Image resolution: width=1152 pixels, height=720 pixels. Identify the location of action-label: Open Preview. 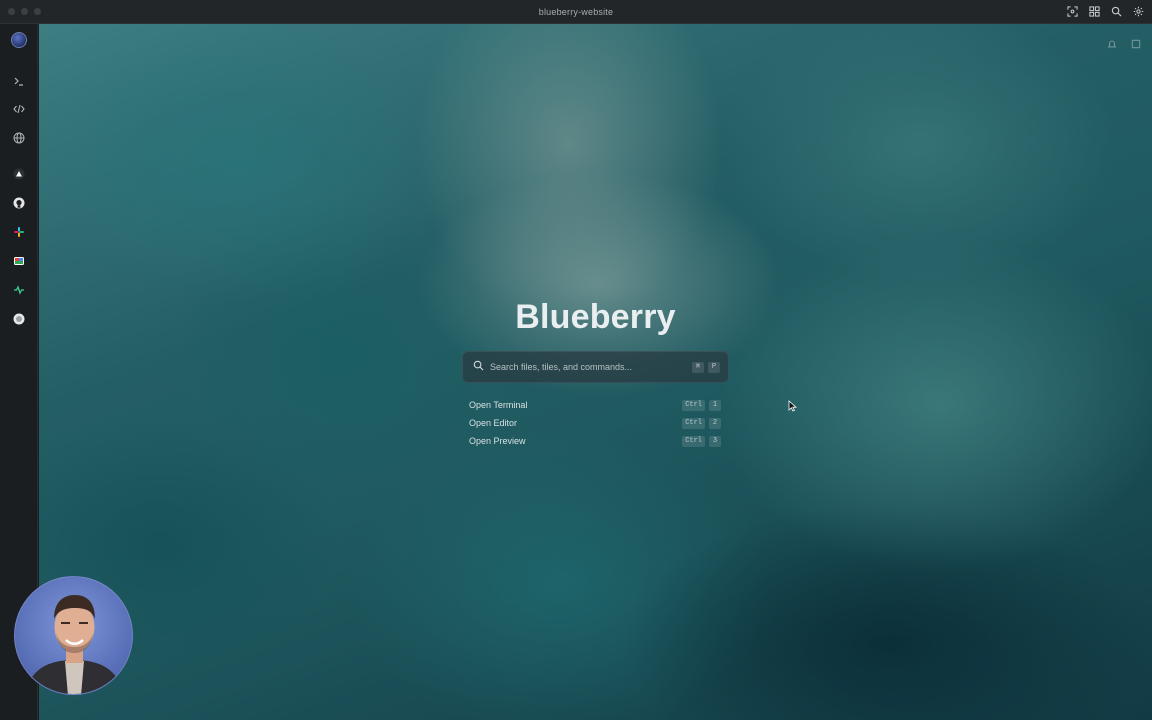
(497, 441).